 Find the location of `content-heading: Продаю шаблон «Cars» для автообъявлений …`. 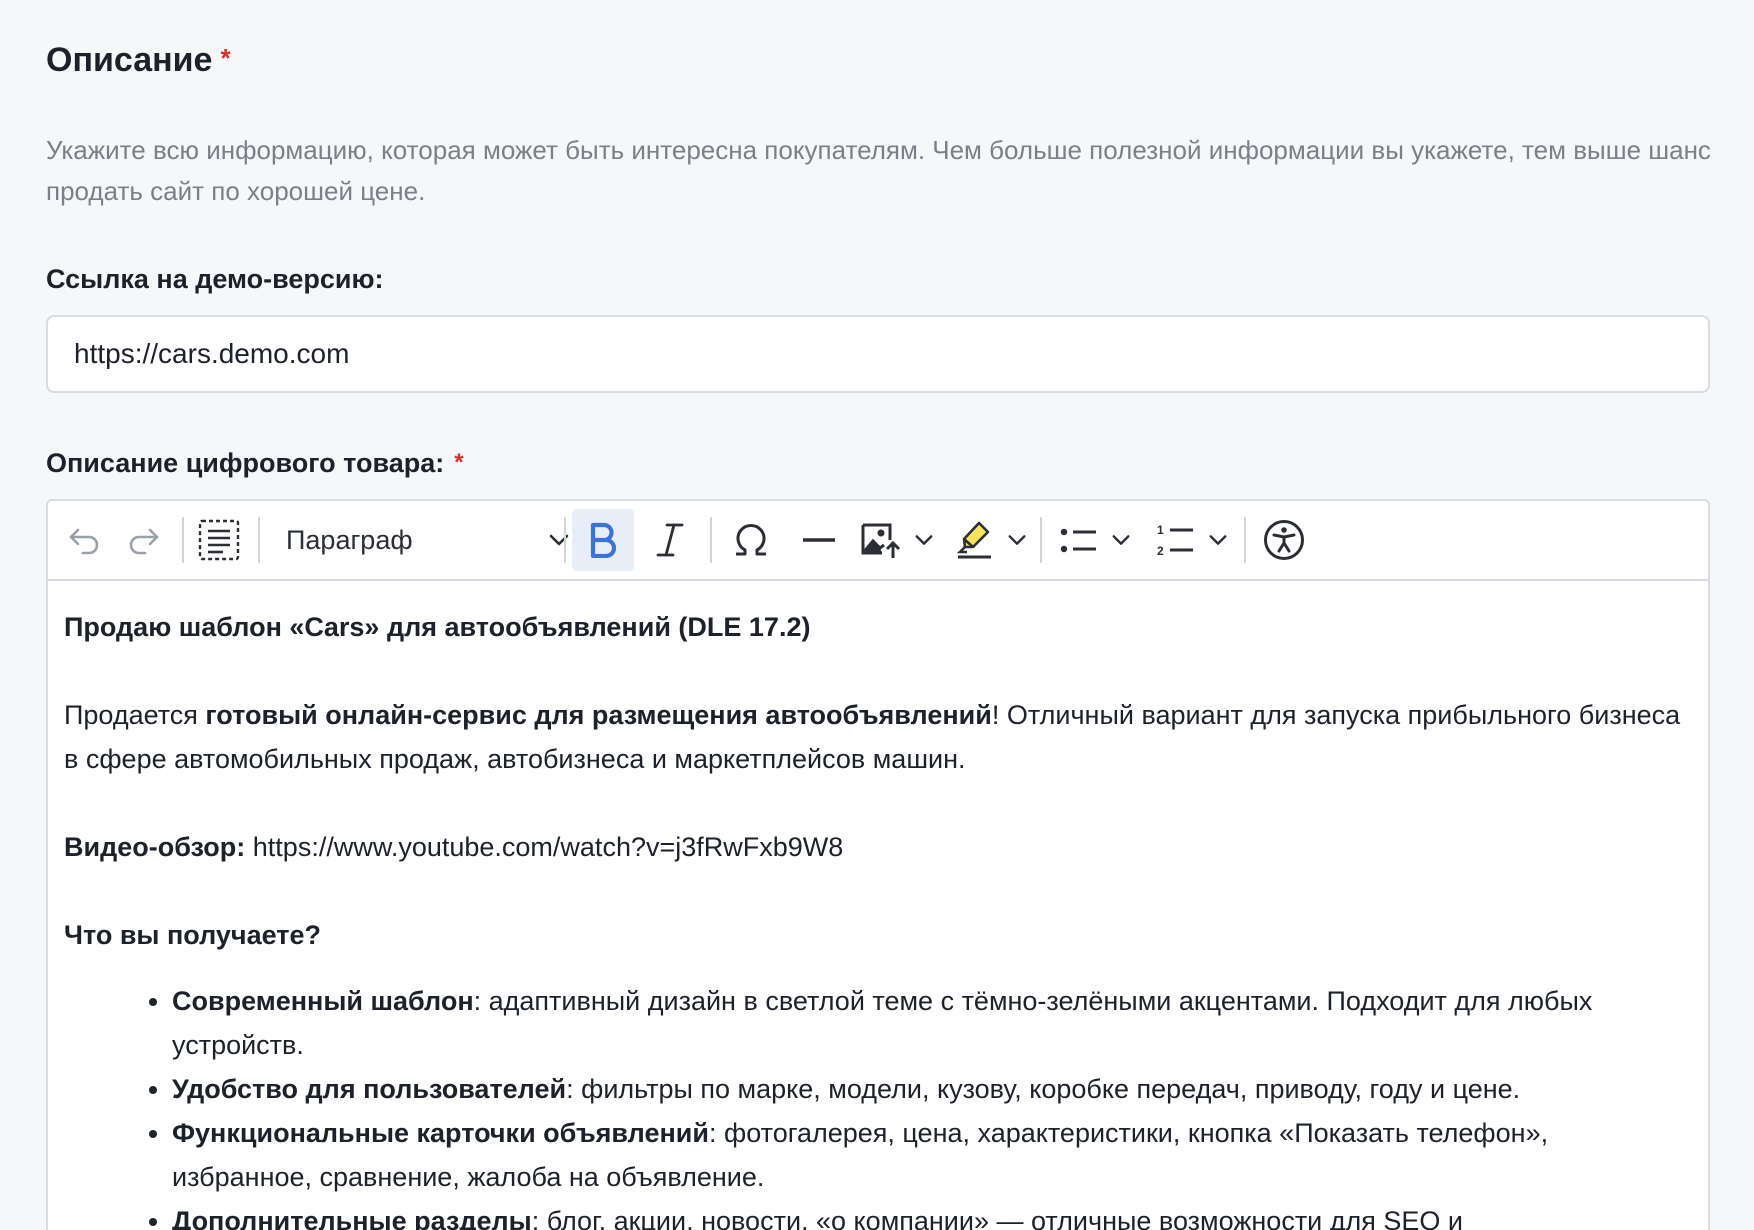

content-heading: Продаю шаблон «Cars» для автообъявлений … is located at coordinates (437, 627).